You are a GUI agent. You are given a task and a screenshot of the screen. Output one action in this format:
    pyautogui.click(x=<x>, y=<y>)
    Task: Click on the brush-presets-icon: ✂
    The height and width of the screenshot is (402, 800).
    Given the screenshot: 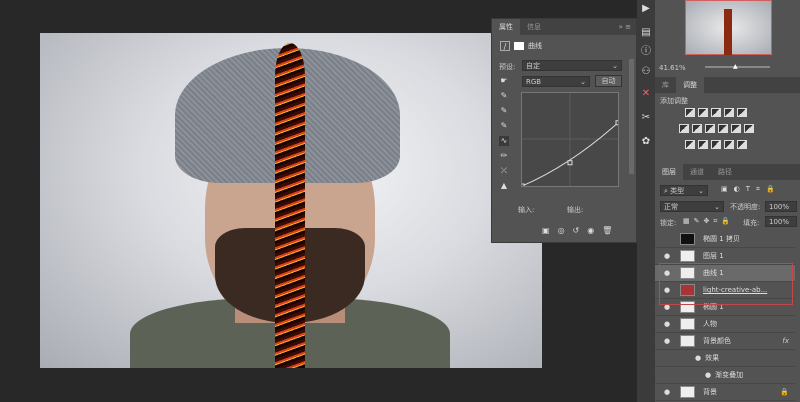 What is the action you would take?
    pyautogui.click(x=646, y=117)
    